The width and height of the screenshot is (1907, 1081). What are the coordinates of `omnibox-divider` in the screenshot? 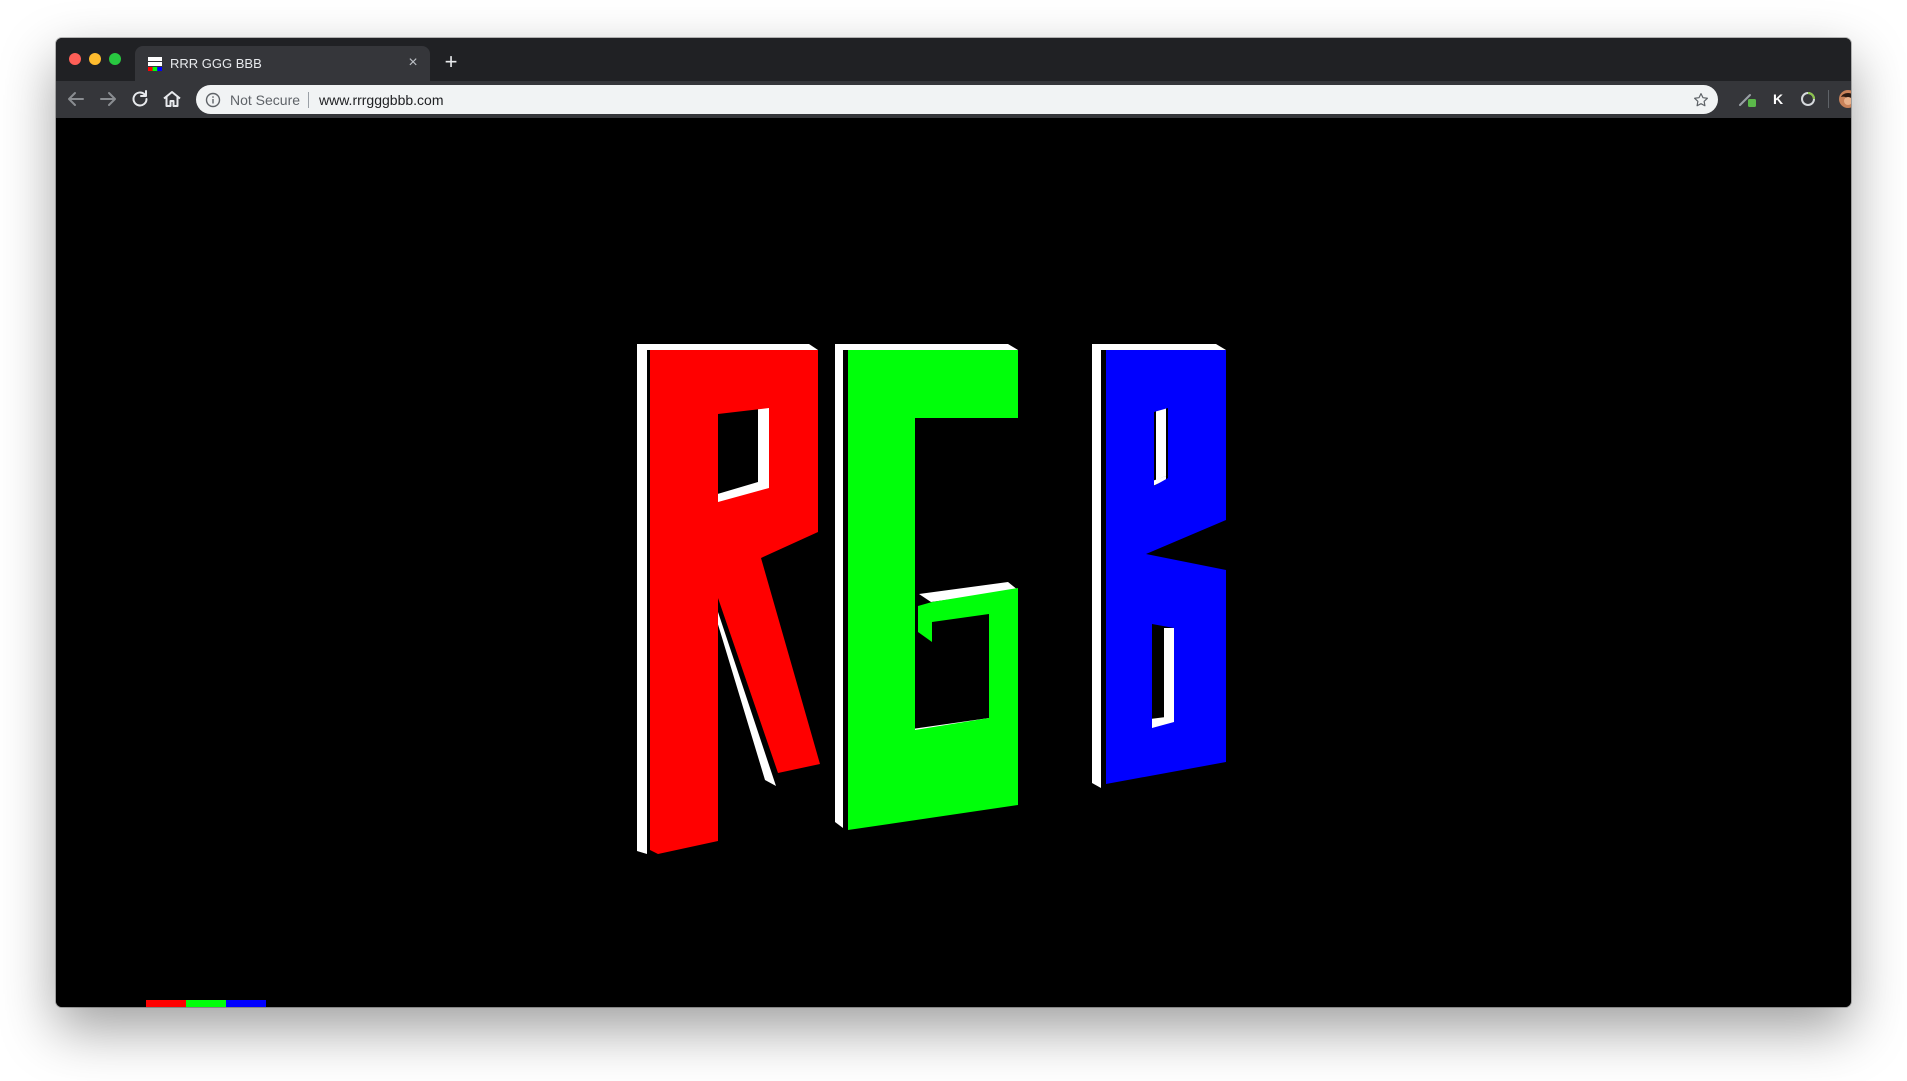 It's located at (308, 100).